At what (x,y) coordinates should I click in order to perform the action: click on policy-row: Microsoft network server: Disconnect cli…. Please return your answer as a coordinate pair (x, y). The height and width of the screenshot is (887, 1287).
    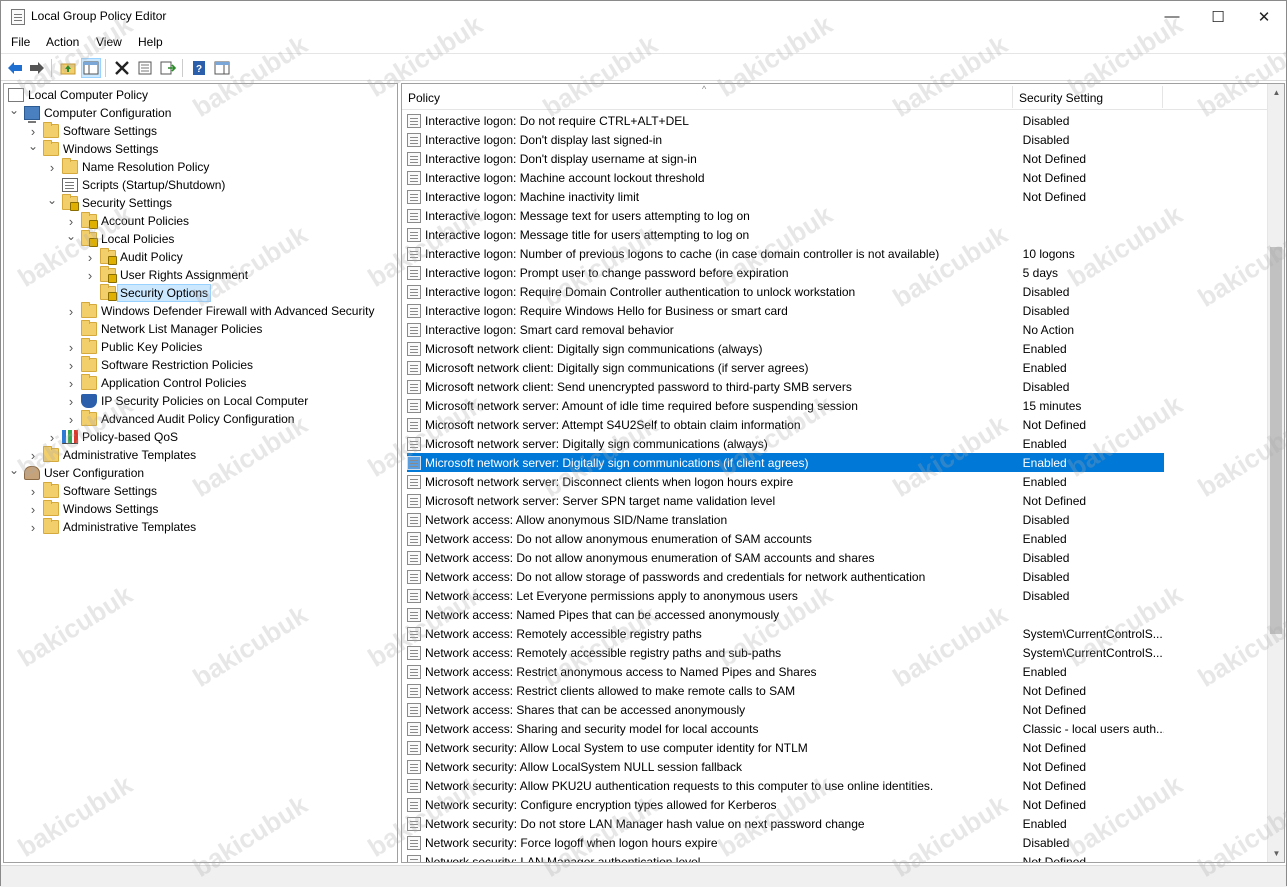
    Looking at the image, I should click on (785, 481).